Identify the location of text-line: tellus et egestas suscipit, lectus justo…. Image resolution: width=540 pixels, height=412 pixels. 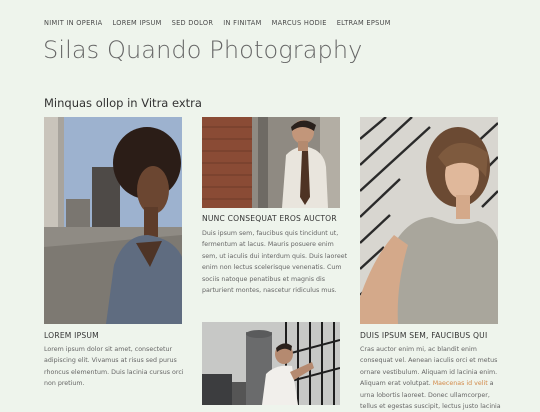
(430, 407).